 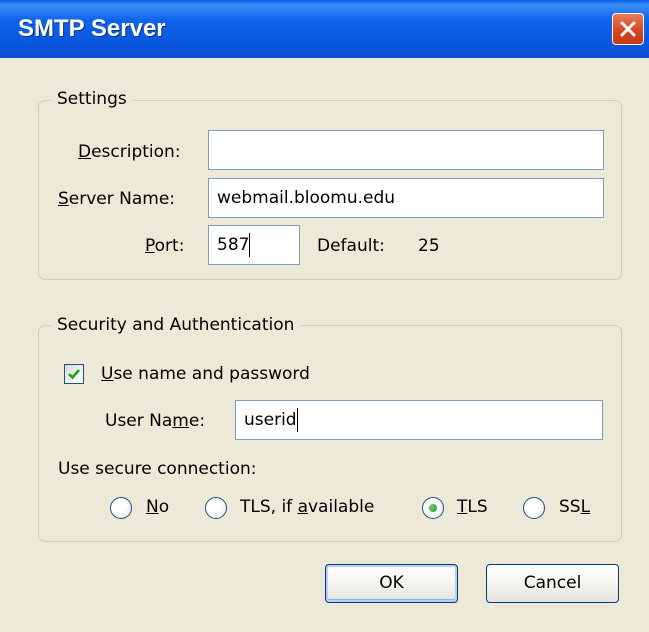 What do you see at coordinates (552, 583) in the screenshot?
I see `cancel-button: Cancel` at bounding box center [552, 583].